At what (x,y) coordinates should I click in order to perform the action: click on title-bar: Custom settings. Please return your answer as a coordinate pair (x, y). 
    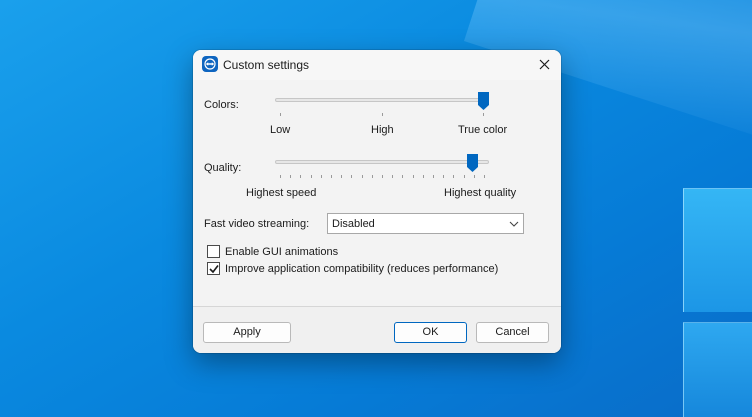
    Looking at the image, I should click on (377, 65).